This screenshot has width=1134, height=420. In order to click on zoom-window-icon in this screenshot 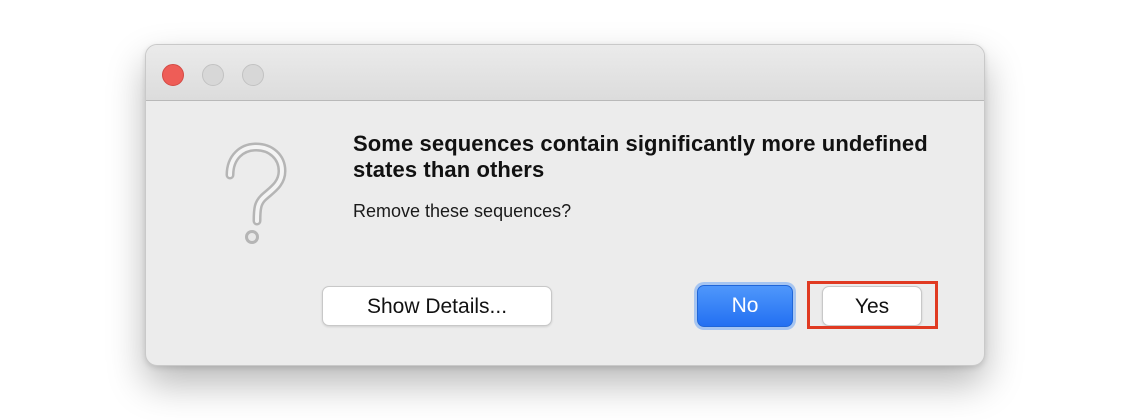, I will do `click(253, 75)`.